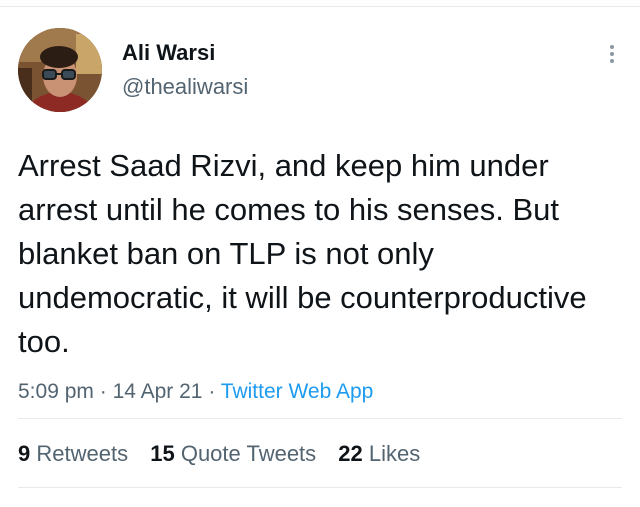 The width and height of the screenshot is (640, 507). I want to click on likes-label: Likes, so click(394, 453).